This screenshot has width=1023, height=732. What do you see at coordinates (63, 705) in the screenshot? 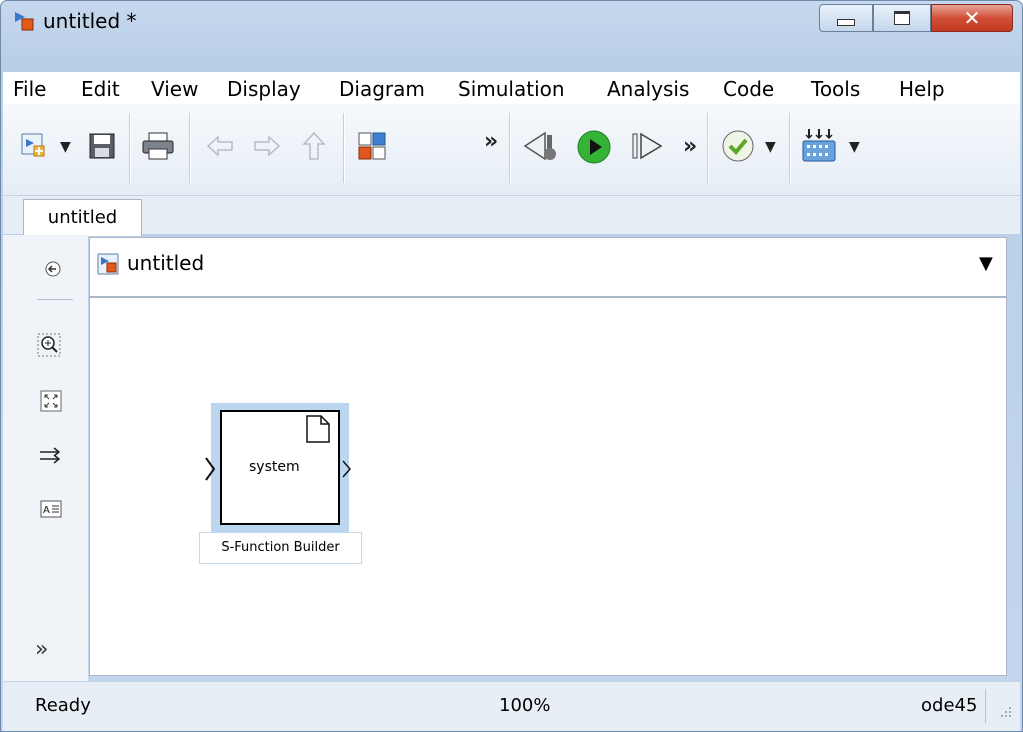
I see `status-state: Ready` at bounding box center [63, 705].